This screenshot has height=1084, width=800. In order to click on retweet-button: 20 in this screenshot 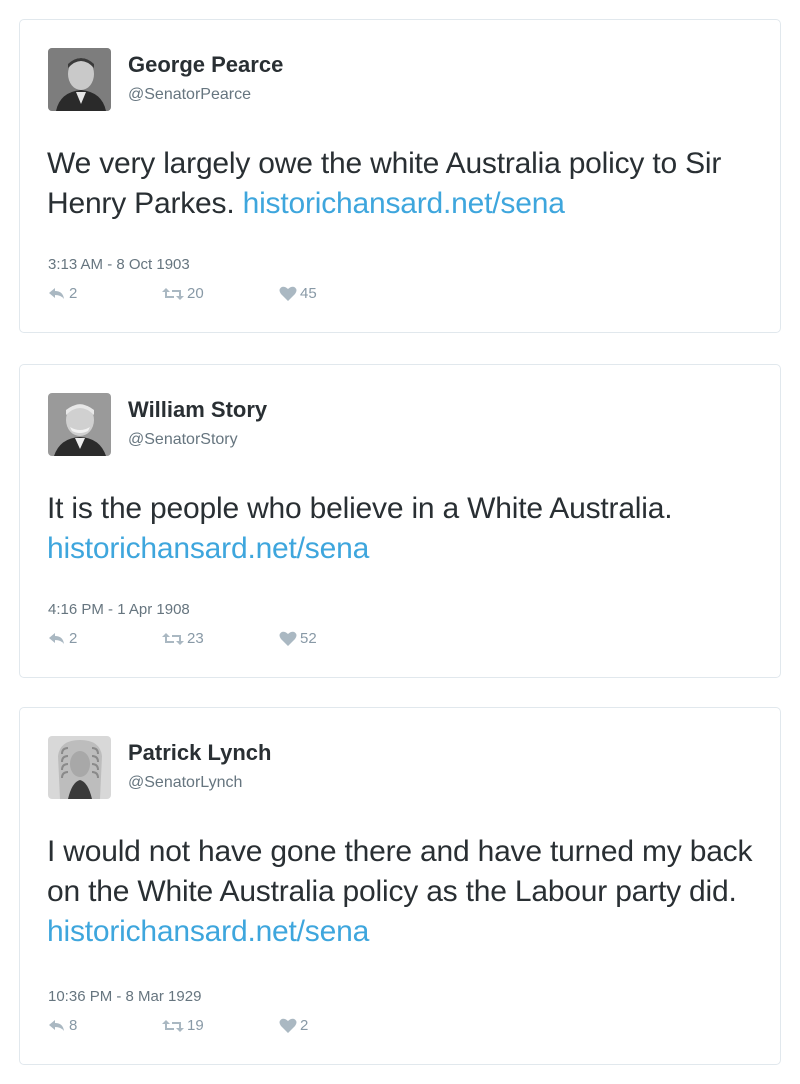, I will do `click(183, 293)`.